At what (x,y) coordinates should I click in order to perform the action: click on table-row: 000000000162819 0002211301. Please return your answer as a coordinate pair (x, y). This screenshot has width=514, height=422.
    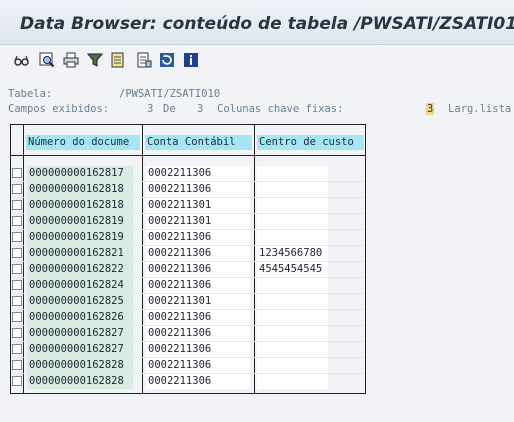
    Looking at the image, I should click on (188, 222).